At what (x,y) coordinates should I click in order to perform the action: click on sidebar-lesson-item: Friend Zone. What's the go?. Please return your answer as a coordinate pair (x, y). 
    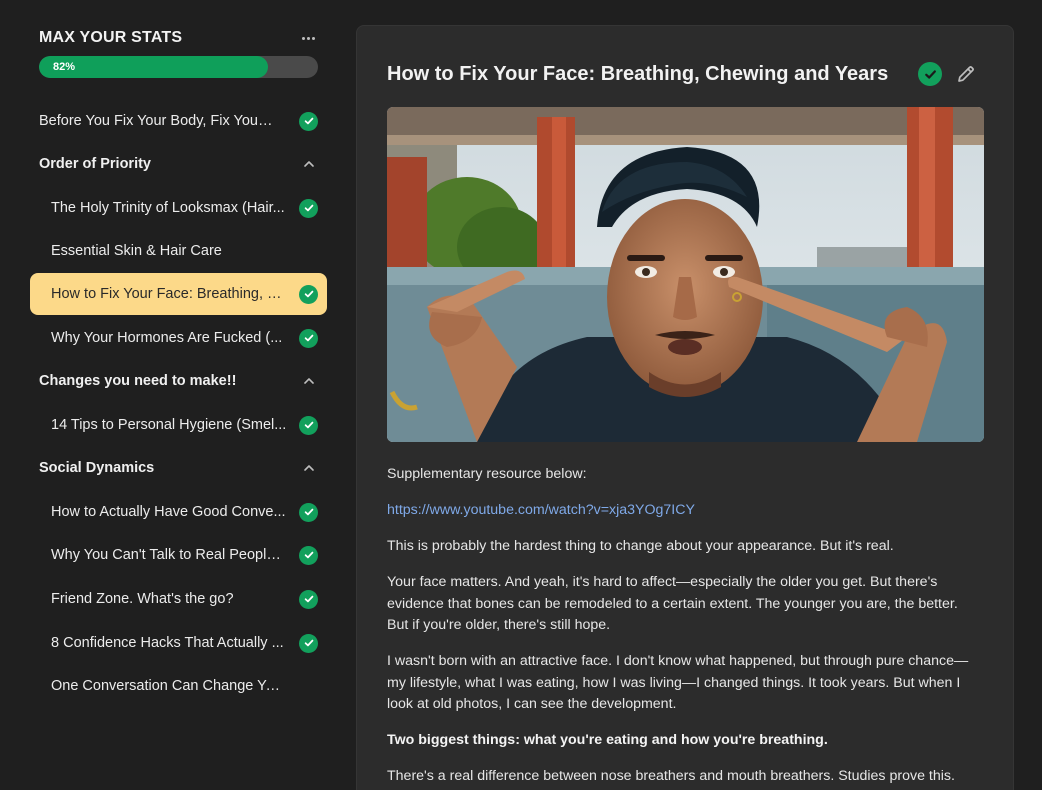
    Looking at the image, I should click on (178, 599).